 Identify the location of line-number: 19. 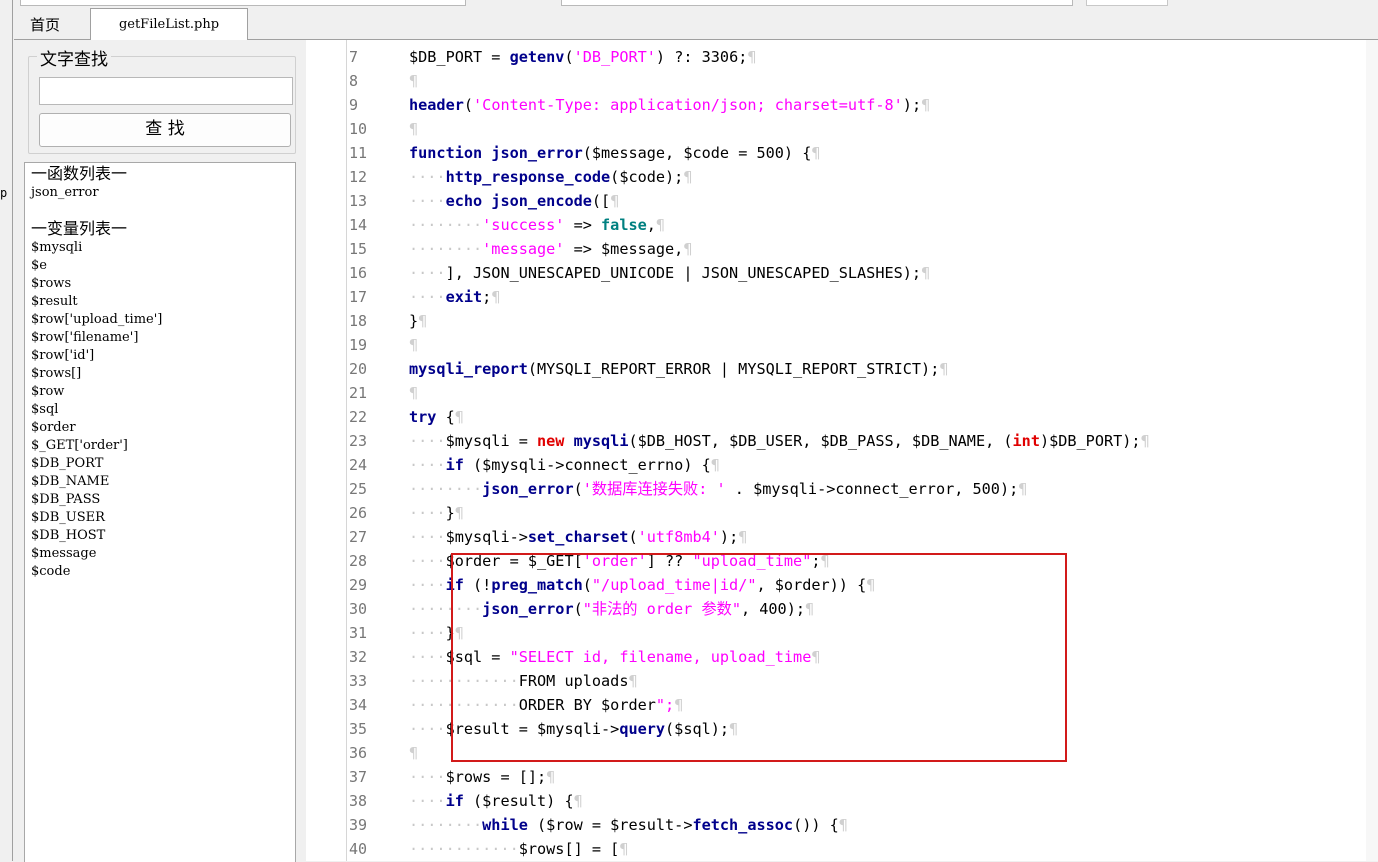
(358, 345).